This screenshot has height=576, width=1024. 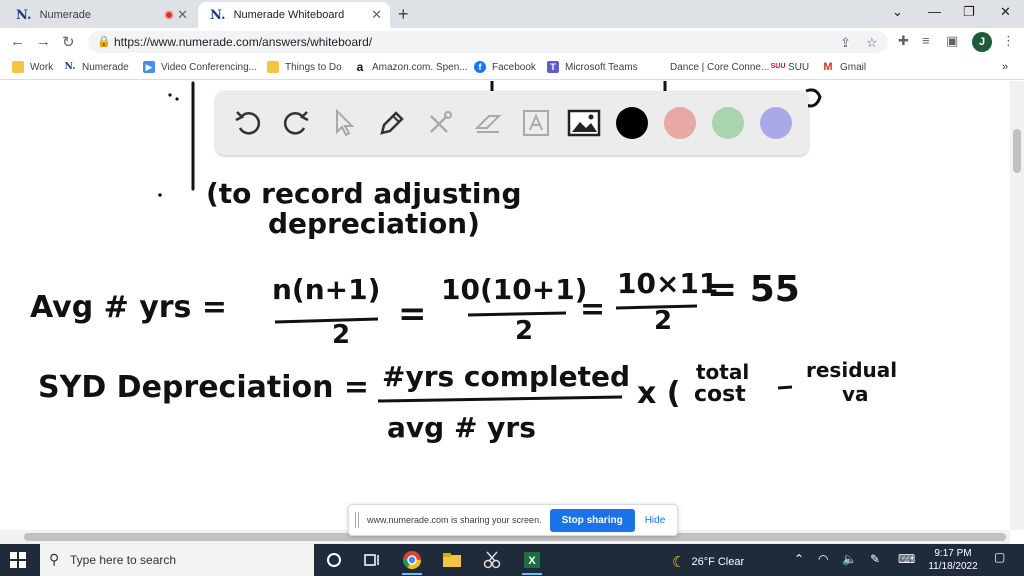 What do you see at coordinates (326, 289) in the screenshot?
I see `ink-n-formula-numerator: n(n+1)` at bounding box center [326, 289].